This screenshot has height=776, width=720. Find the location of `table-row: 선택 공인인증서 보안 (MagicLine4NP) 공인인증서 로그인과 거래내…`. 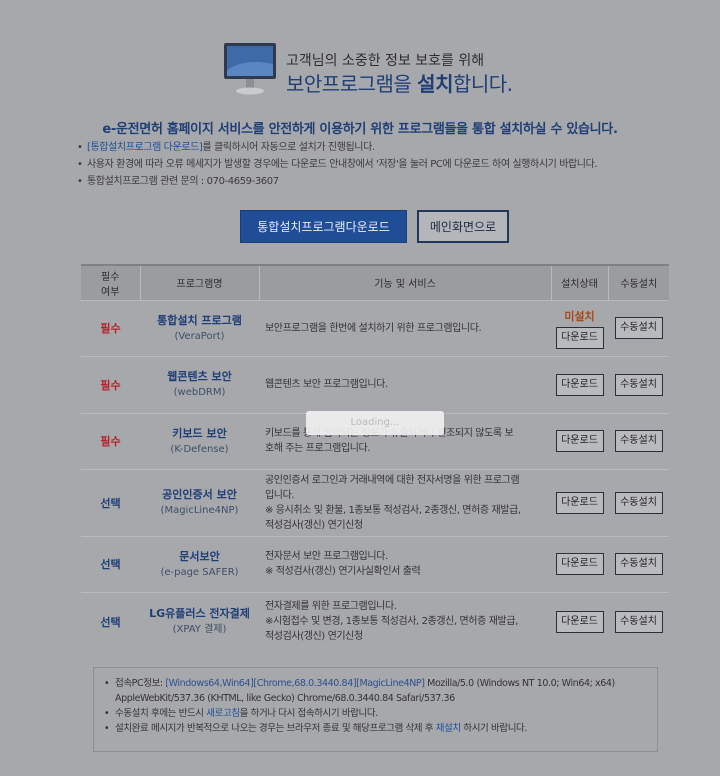

table-row: 선택 공인인증서 보안 (MagicLine4NP) 공인인증서 로그인과 거래내… is located at coordinates (375, 502).